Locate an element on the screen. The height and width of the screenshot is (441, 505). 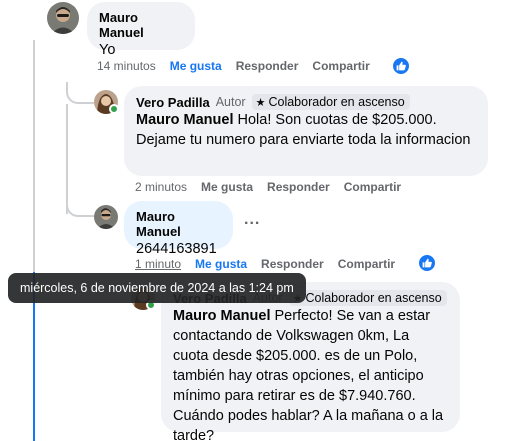
comment-actions: 14 minutos Me gusta Responder Compartir is located at coordinates (233, 66).